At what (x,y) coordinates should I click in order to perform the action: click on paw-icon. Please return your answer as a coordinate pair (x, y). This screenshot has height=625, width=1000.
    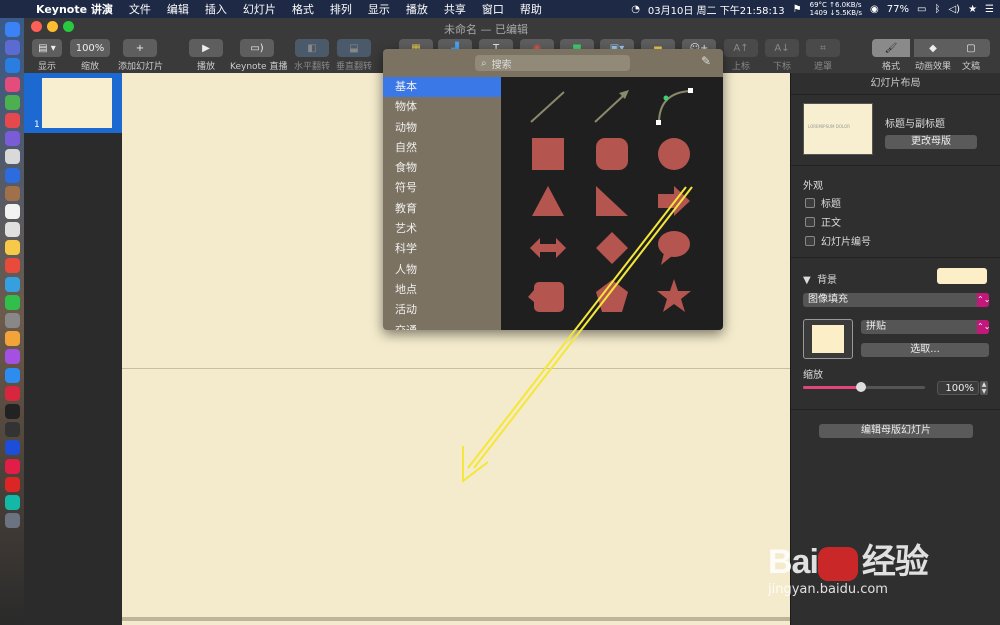
    Looking at the image, I should click on (837, 564).